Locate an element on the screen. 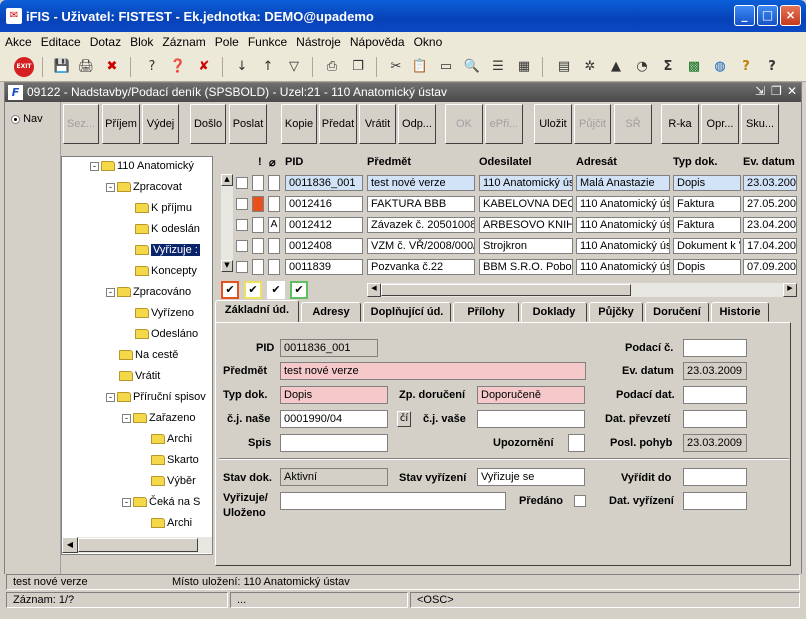 Image resolution: width=806 pixels, height=619 pixels. cell-predmet: Pozvanka č.22 is located at coordinates (421, 267).